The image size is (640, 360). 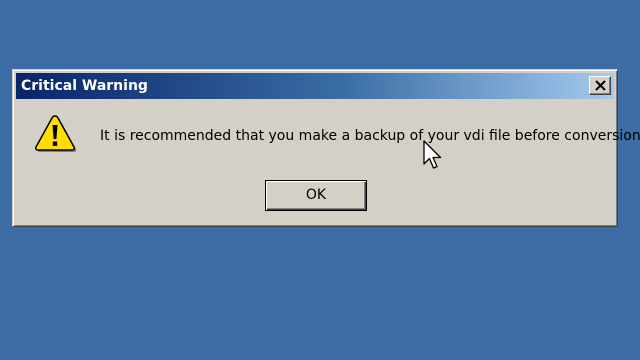 I want to click on close-icon, so click(x=600, y=85).